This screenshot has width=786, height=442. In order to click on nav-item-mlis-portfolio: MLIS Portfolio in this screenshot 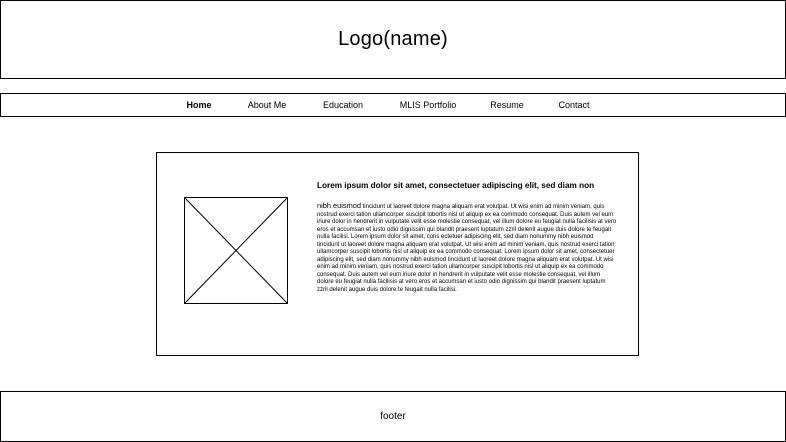, I will do `click(428, 105)`.